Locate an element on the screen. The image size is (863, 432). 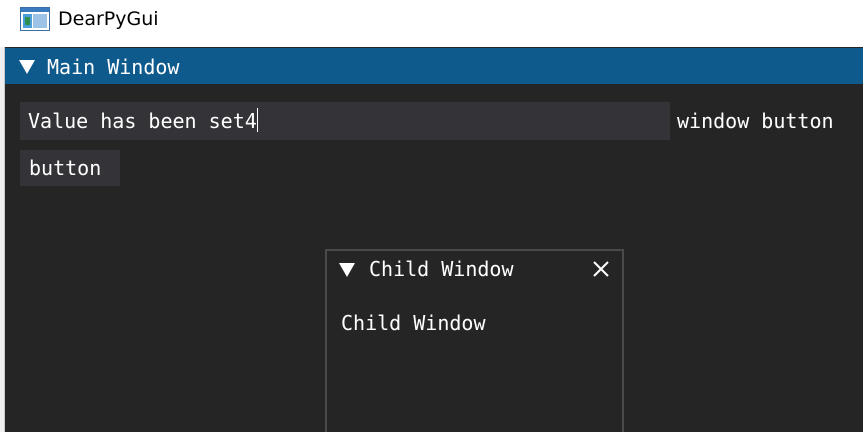
os-titlebar: DearPyGui is located at coordinates (431, 23).